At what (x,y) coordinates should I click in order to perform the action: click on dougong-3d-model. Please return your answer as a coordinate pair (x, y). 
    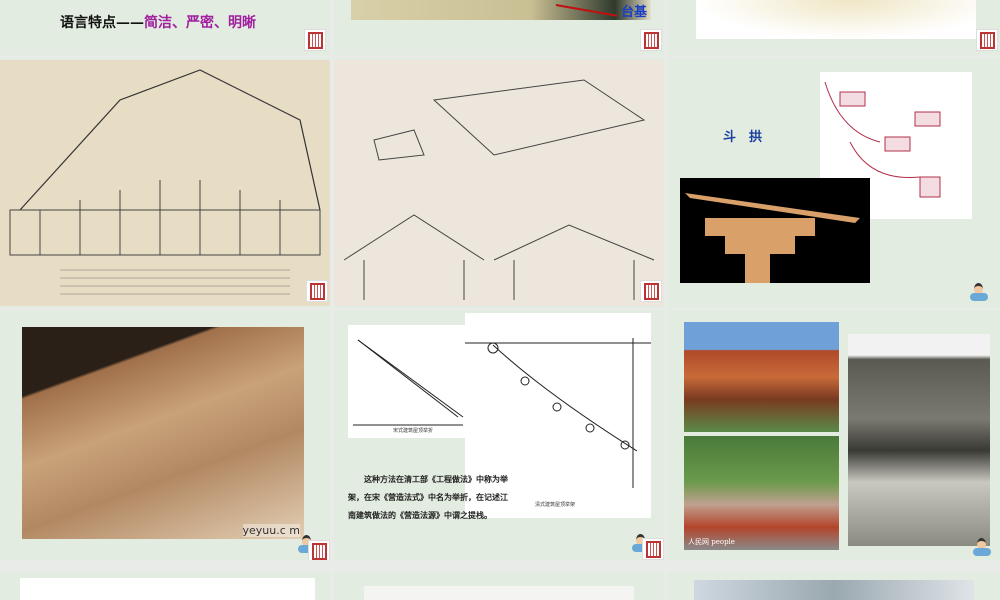
    Looking at the image, I should click on (775, 230).